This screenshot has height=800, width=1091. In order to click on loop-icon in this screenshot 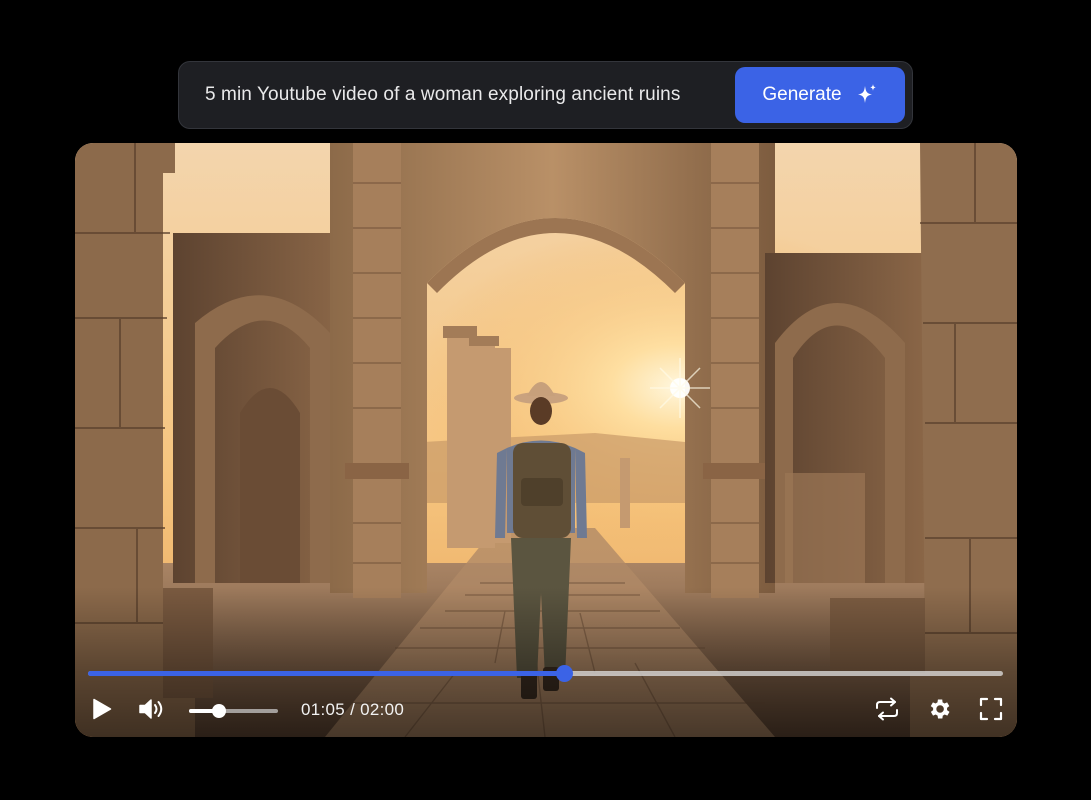, I will do `click(887, 711)`.